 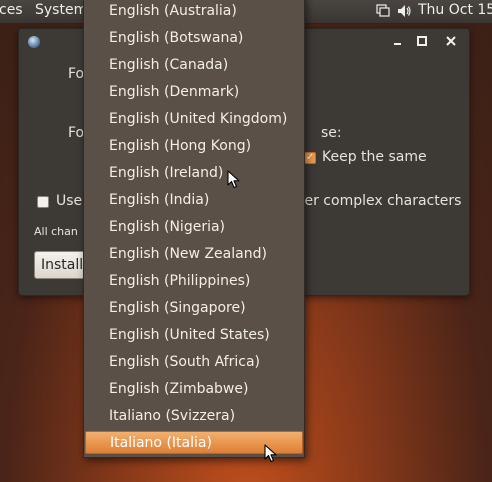 I want to click on dropdown-item: English (Zimbabwe), so click(x=193, y=389).